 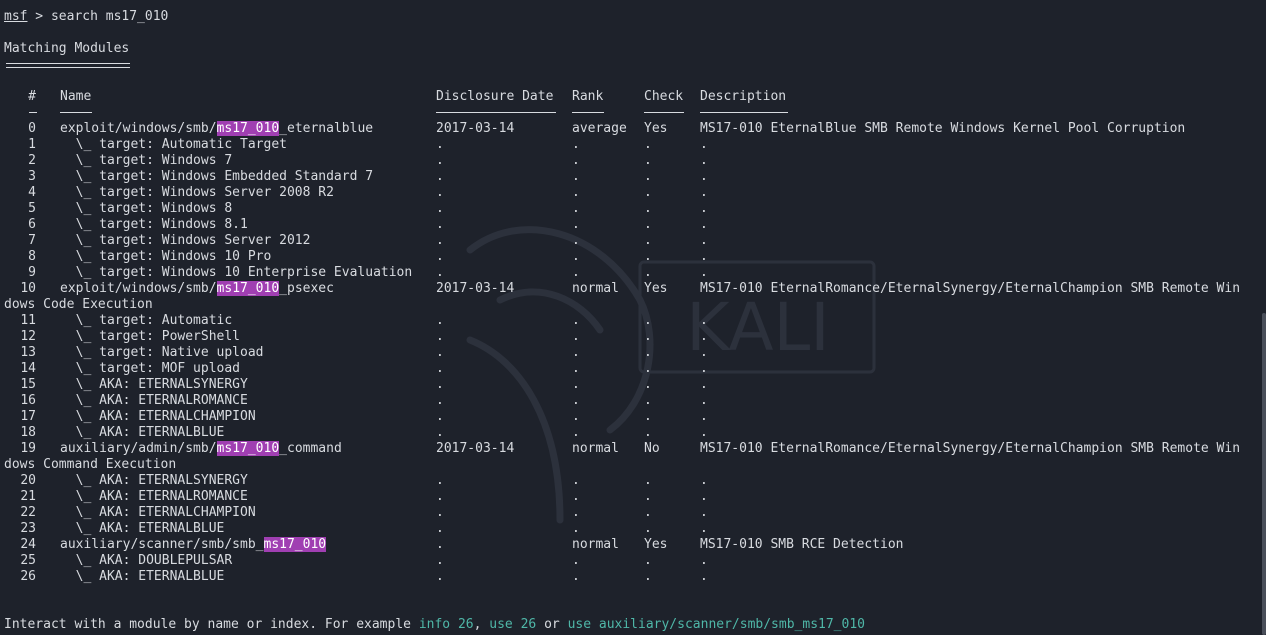 I want to click on module-name-part: _command, so click(x=310, y=448).